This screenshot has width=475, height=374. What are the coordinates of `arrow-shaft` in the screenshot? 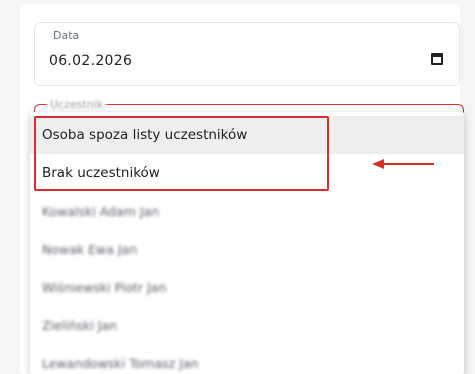 It's located at (408, 164).